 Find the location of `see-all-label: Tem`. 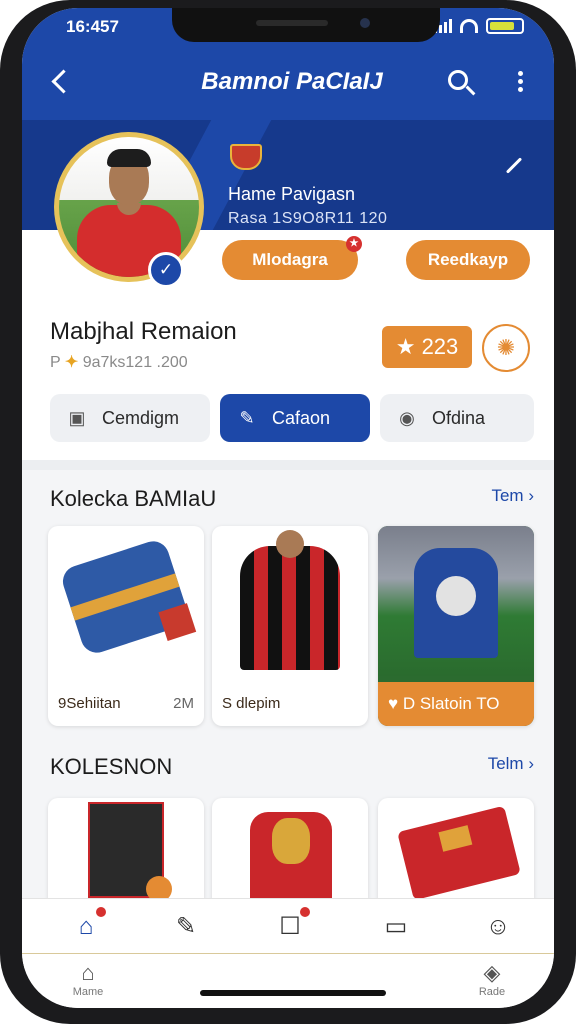

see-all-label: Tem is located at coordinates (507, 495).